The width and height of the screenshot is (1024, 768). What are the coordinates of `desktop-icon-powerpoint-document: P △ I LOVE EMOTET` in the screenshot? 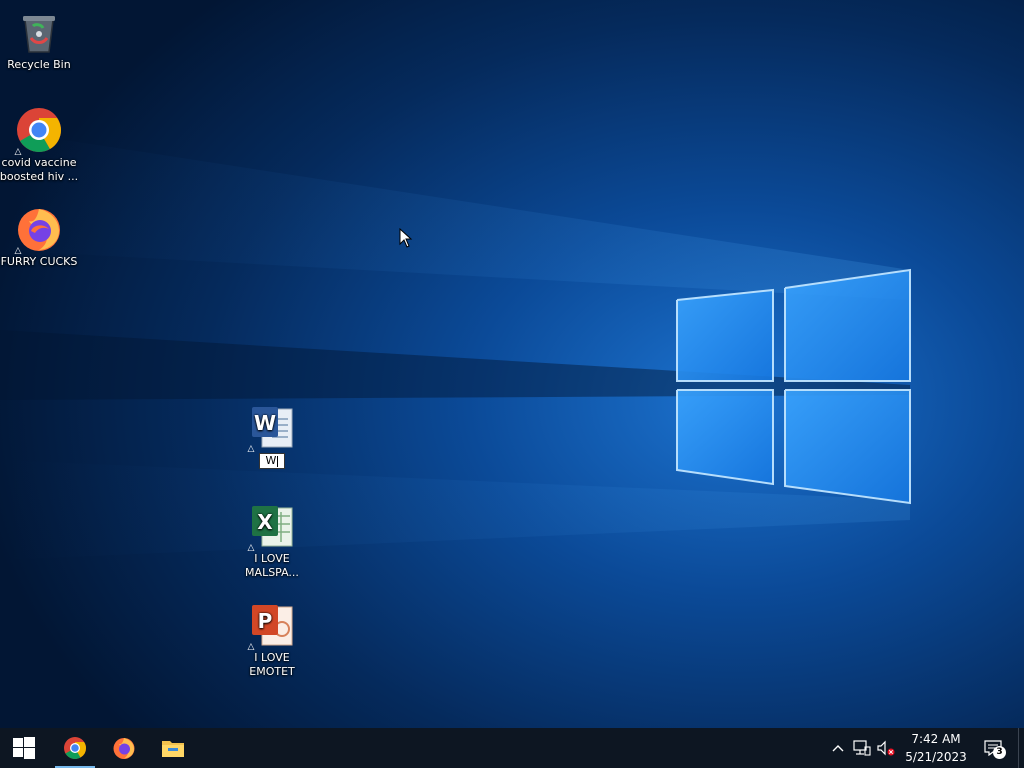 It's located at (272, 640).